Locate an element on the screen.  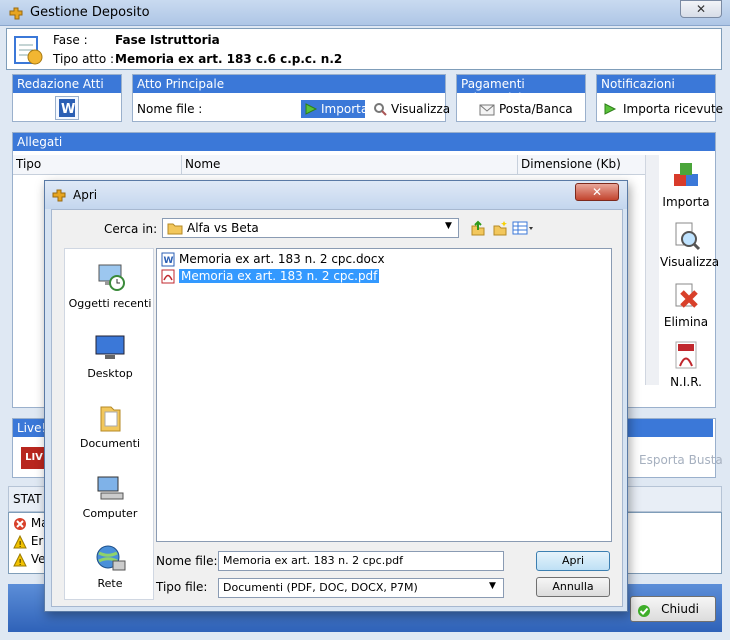
side-elimina-button: Elimina is located at coordinates (686, 304).